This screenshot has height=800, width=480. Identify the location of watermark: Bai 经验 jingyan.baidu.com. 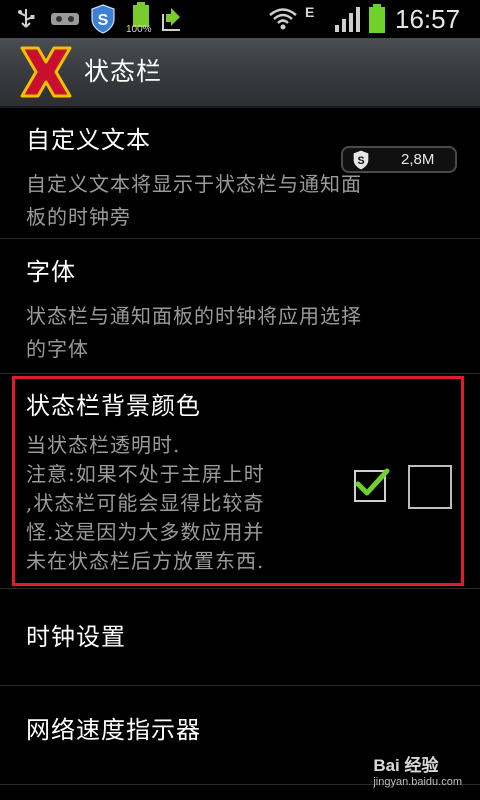
(417, 769).